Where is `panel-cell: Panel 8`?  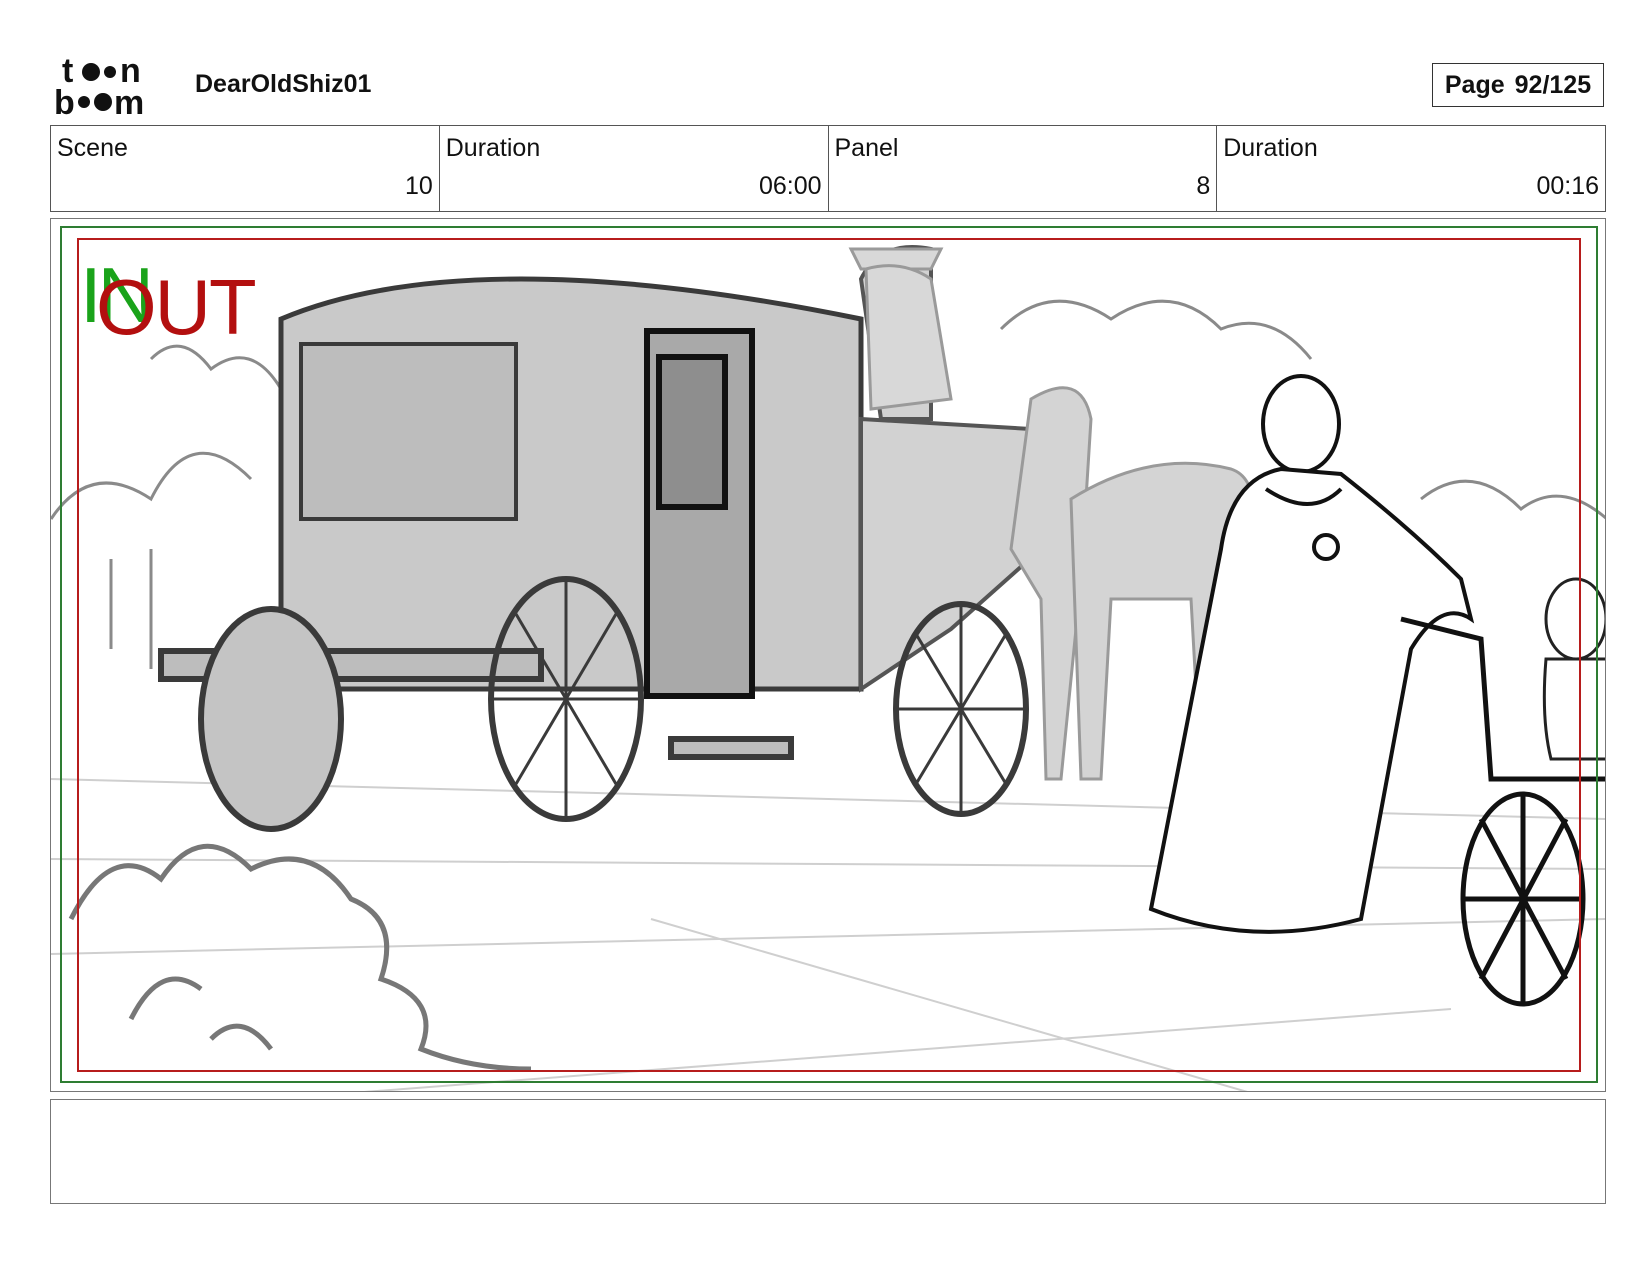 panel-cell: Panel 8 is located at coordinates (1023, 168).